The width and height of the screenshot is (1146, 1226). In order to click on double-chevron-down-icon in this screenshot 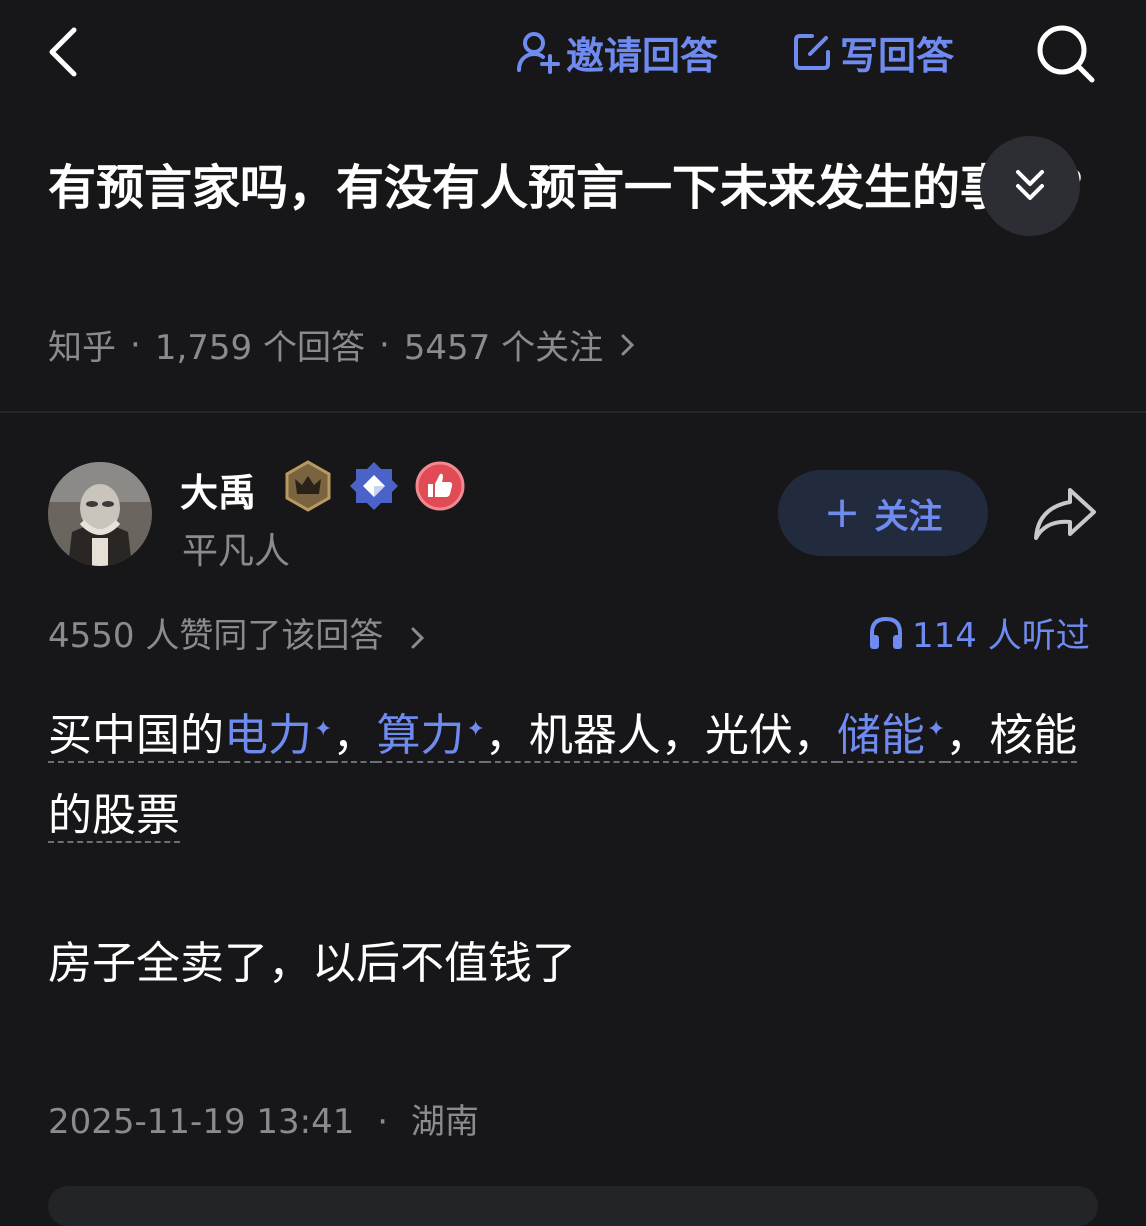, I will do `click(1030, 185)`.